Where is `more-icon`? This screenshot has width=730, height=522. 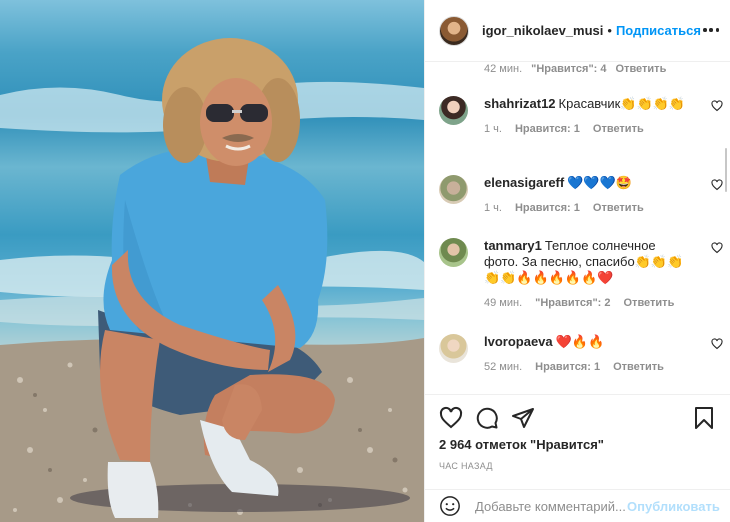 more-icon is located at coordinates (711, 30).